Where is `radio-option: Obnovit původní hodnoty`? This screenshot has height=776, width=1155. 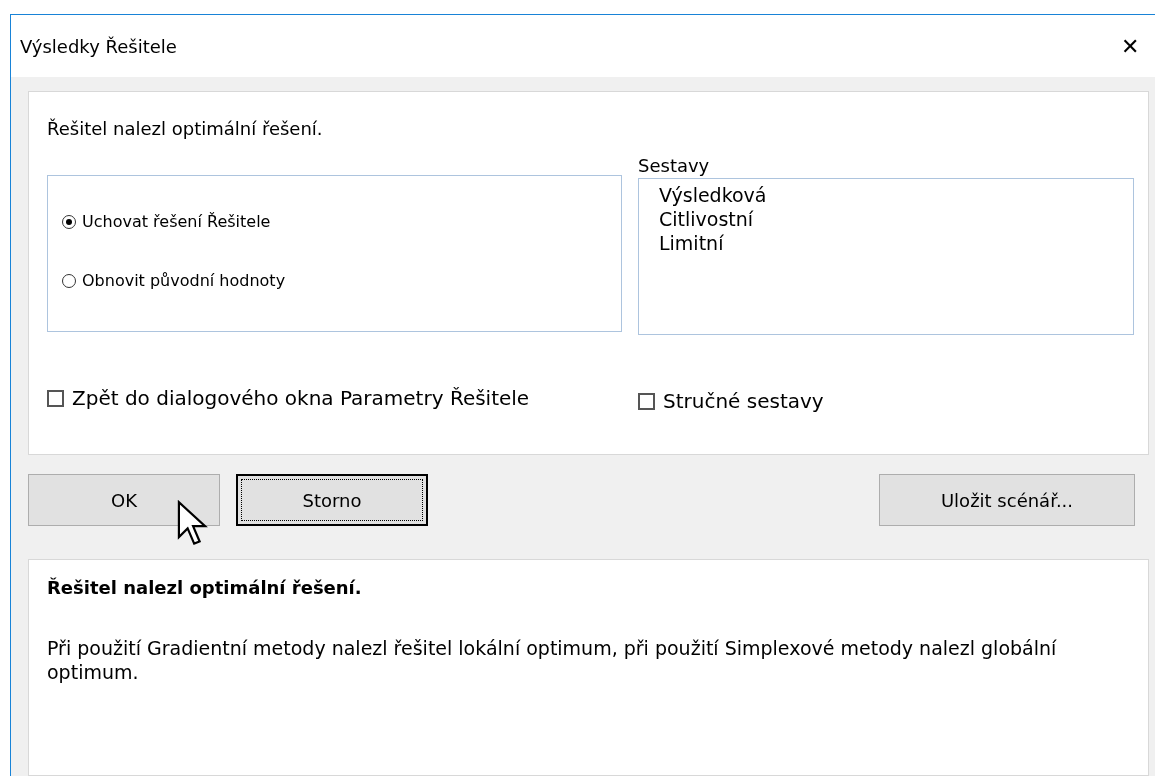 radio-option: Obnovit původní hodnoty is located at coordinates (341, 280).